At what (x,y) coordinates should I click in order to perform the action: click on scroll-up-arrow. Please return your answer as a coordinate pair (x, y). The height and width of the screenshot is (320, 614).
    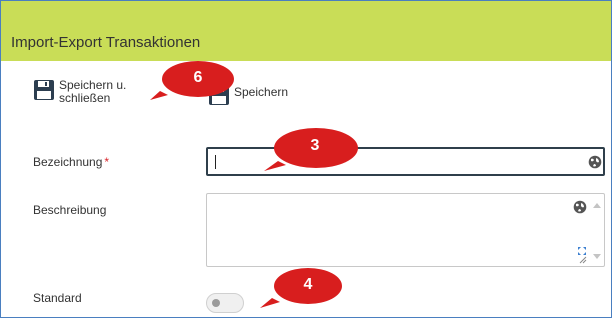
    Looking at the image, I should click on (597, 205).